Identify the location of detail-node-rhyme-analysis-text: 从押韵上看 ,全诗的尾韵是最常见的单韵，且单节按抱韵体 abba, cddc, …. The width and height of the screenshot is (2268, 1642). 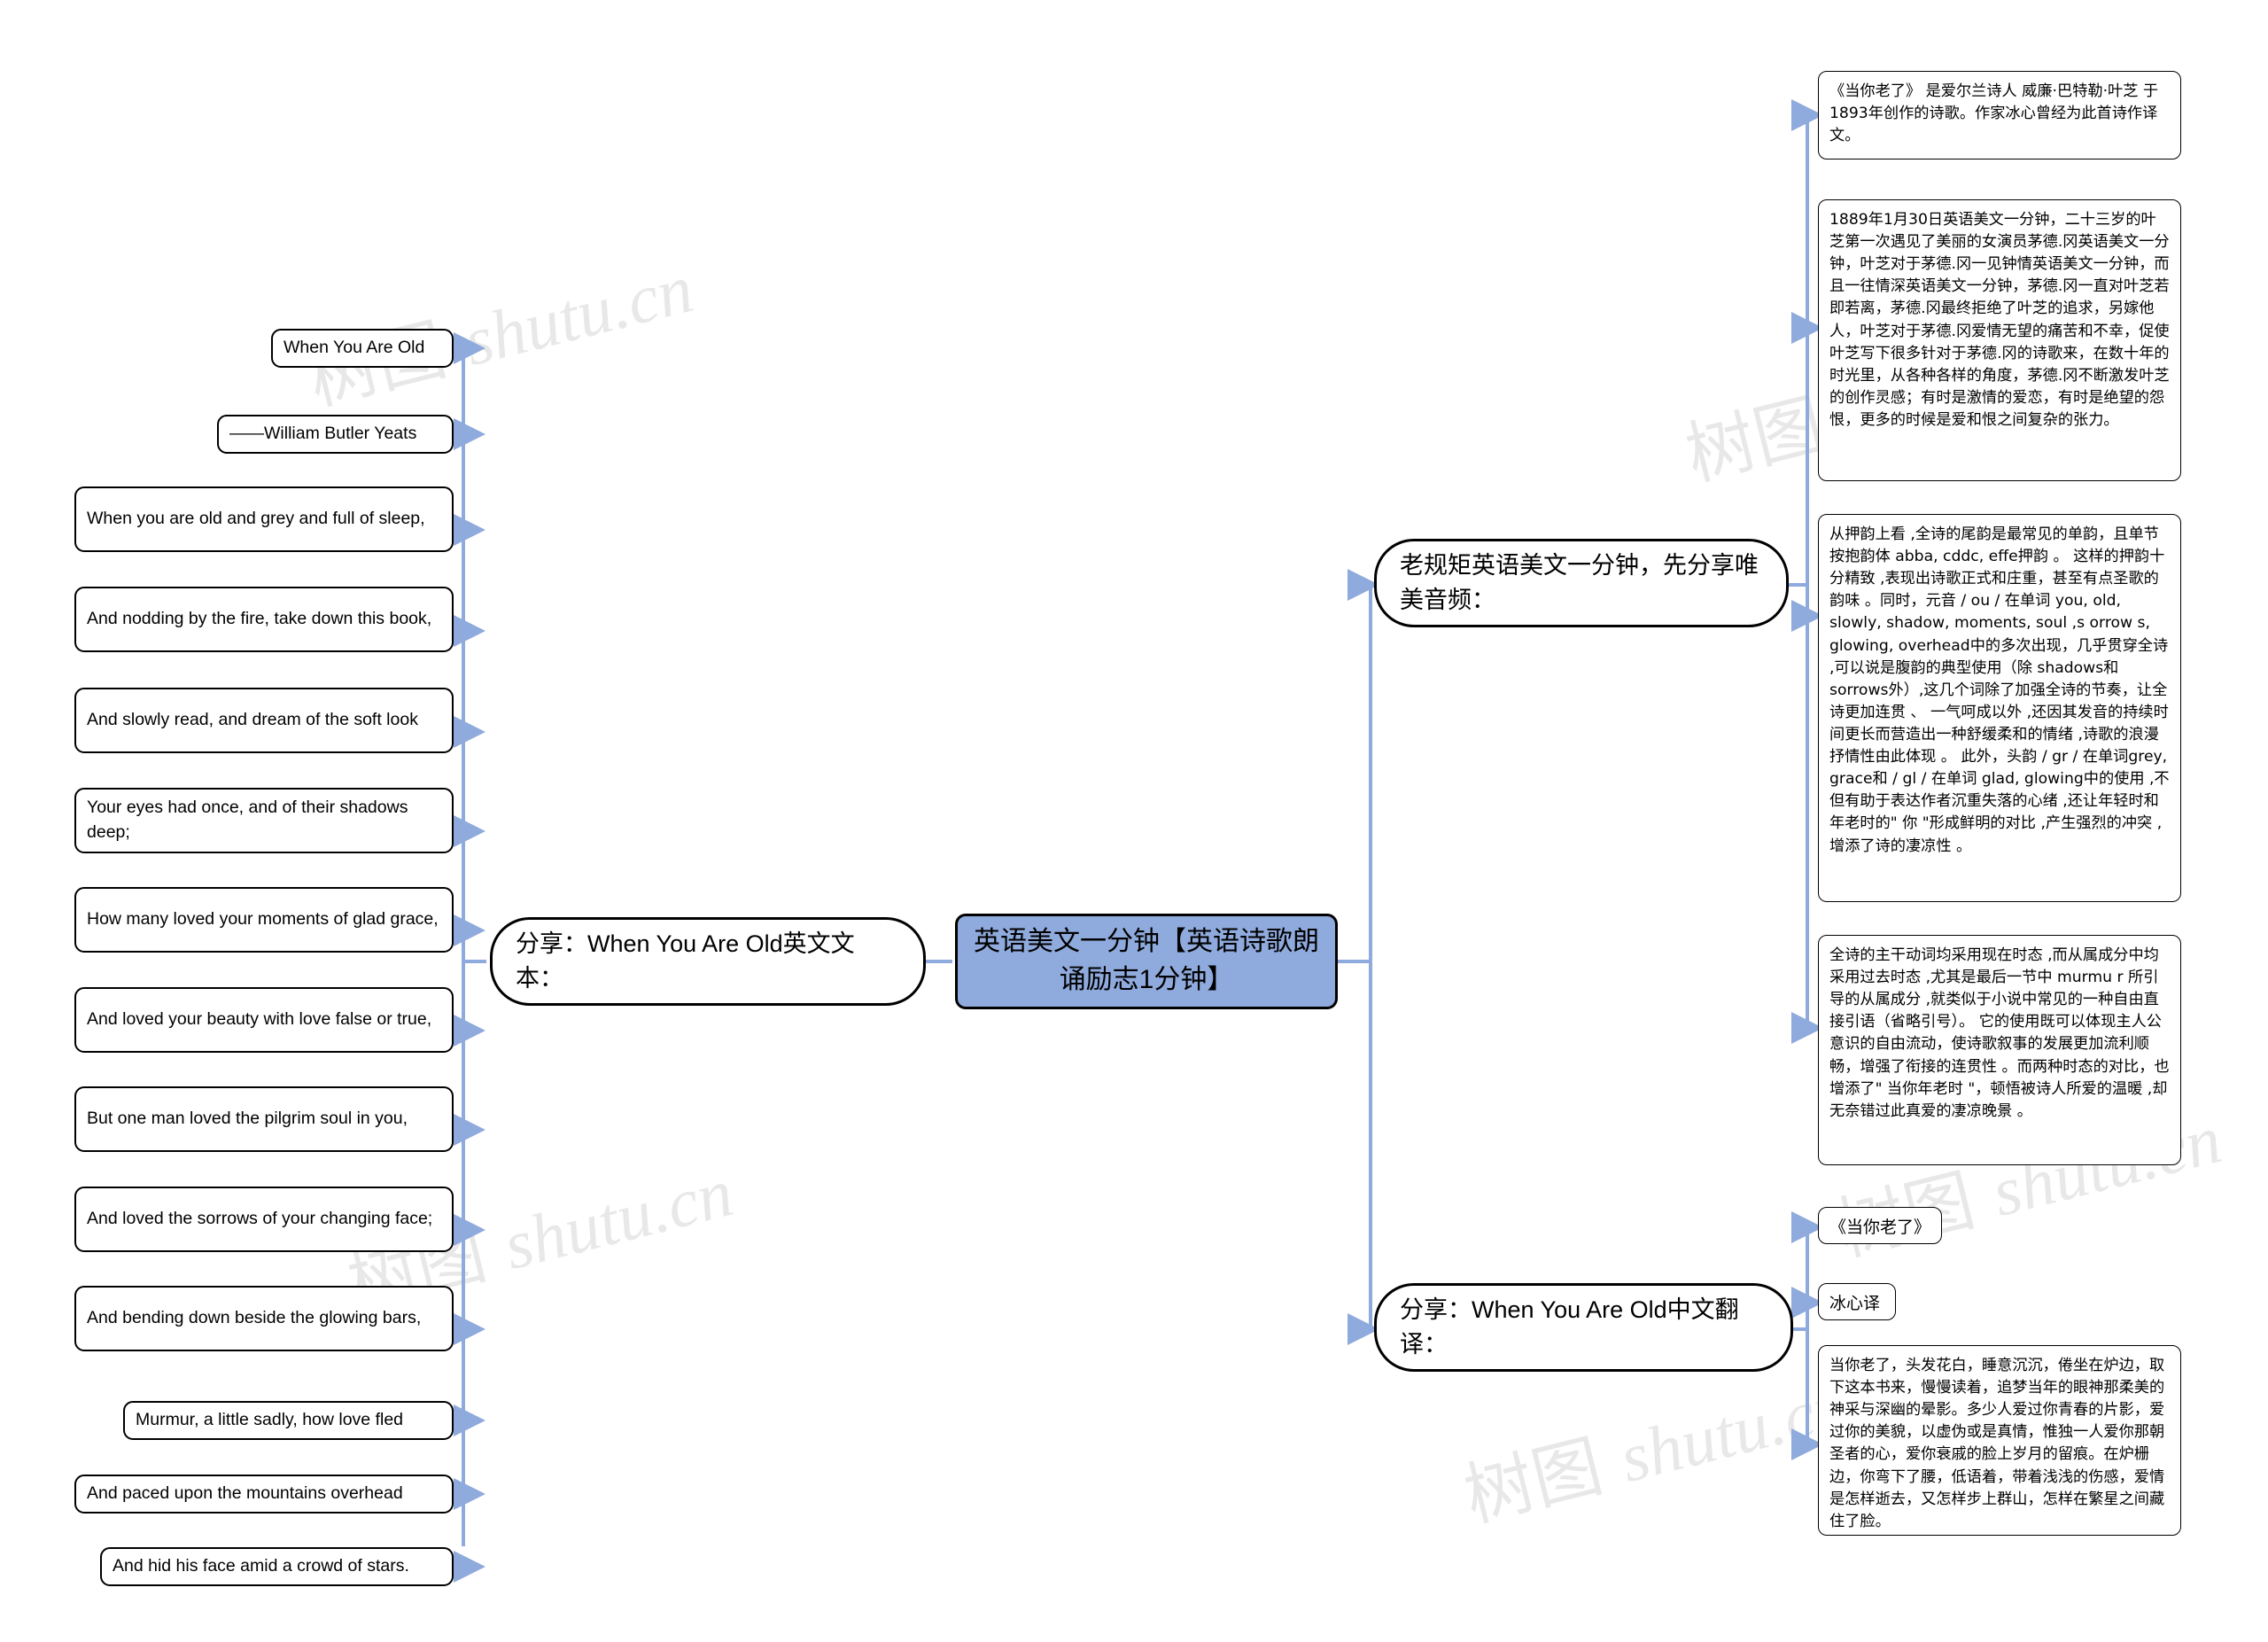
(2000, 690).